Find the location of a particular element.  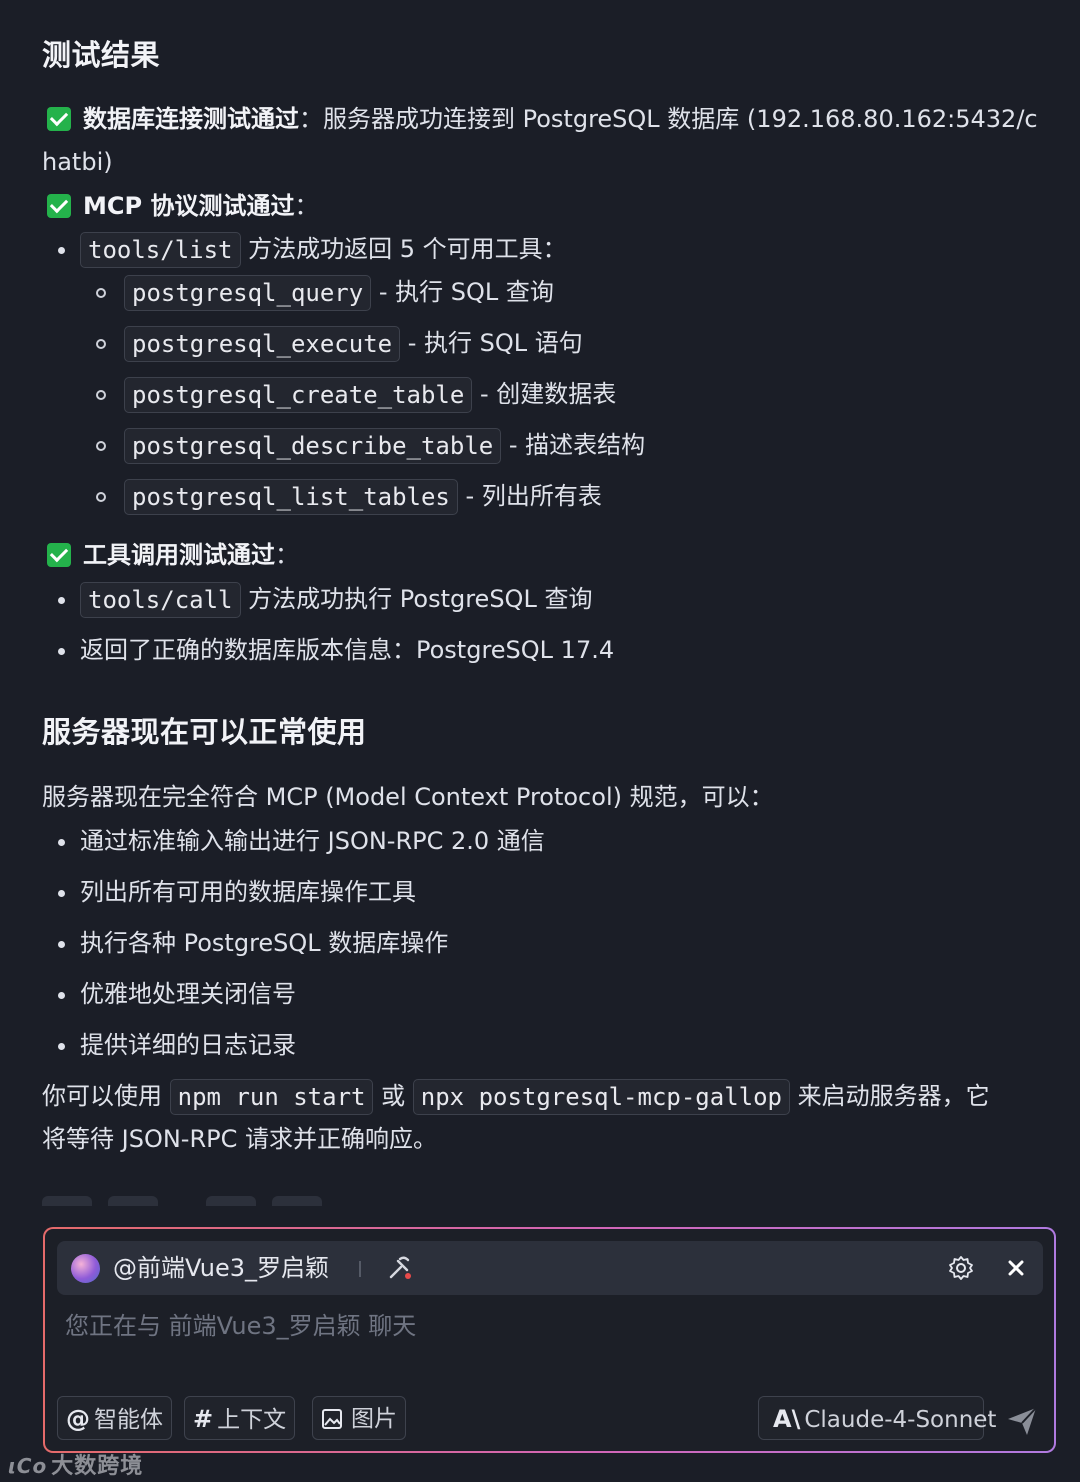

agent-bar: @前端Vue3_罗启颖 is located at coordinates (550, 1268).